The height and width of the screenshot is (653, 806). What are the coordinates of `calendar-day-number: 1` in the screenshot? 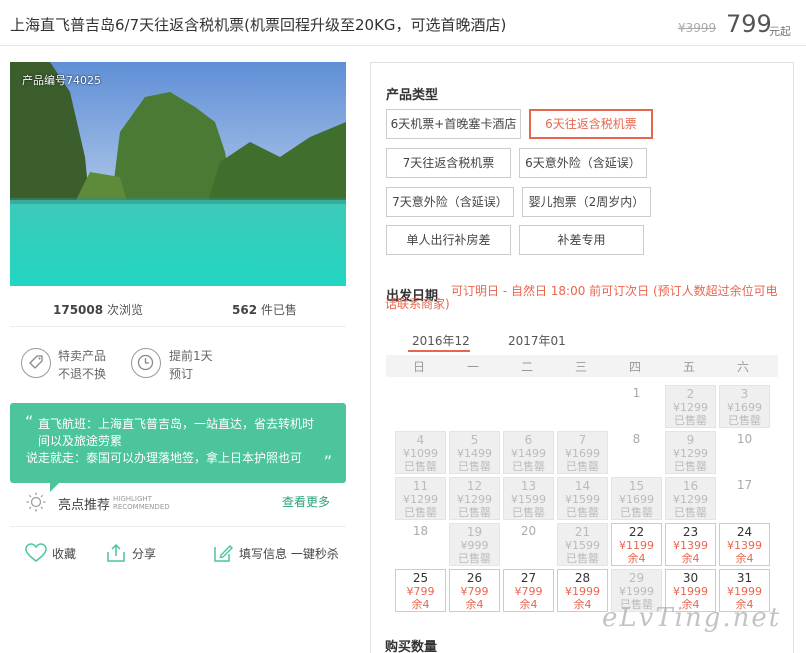 It's located at (636, 393).